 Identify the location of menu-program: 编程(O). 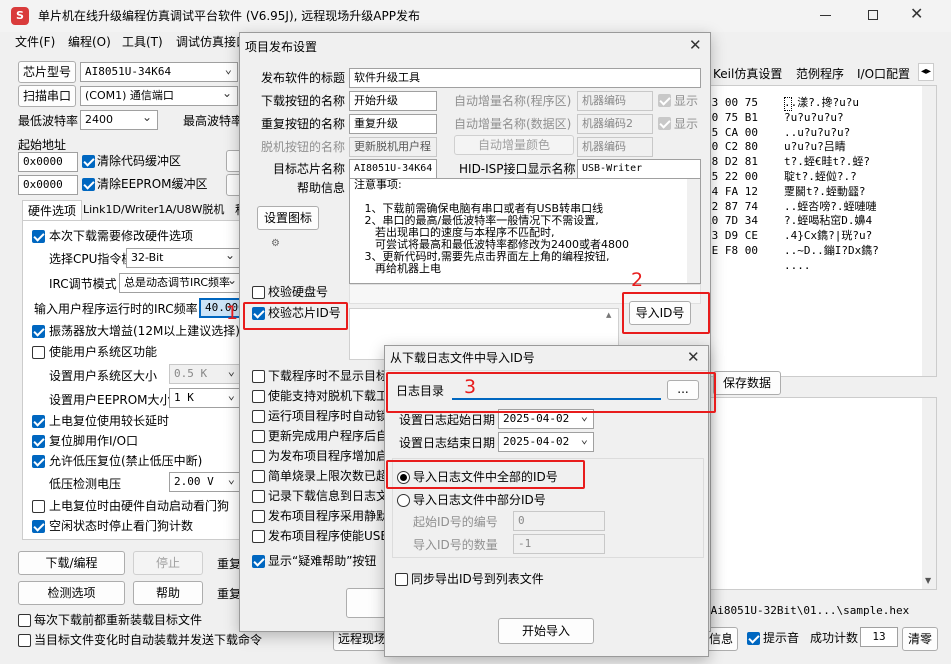
(89, 42).